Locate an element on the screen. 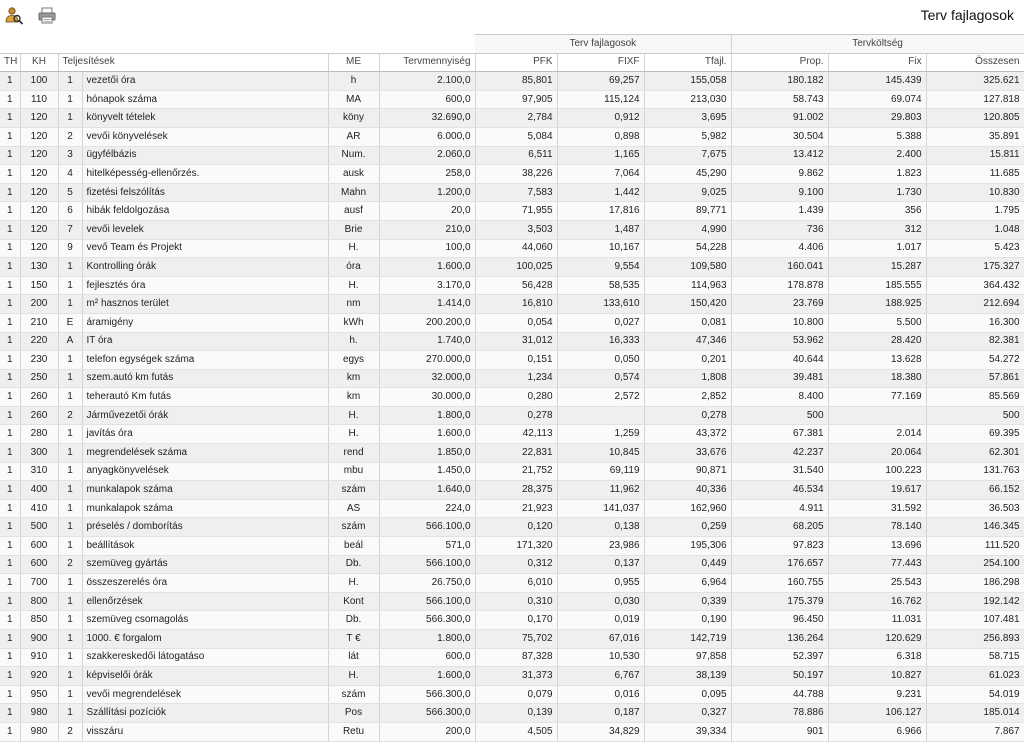  col-header-me: ME is located at coordinates (354, 63).